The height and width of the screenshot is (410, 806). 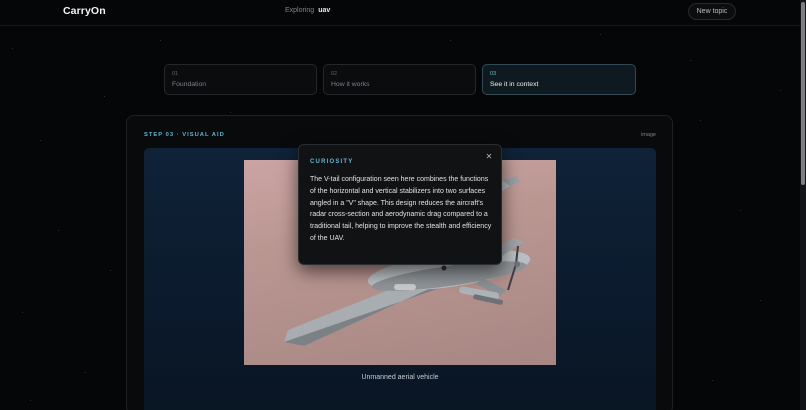 What do you see at coordinates (400, 13) in the screenshot?
I see `top-bar: CarryOn Exploring uav New topic` at bounding box center [400, 13].